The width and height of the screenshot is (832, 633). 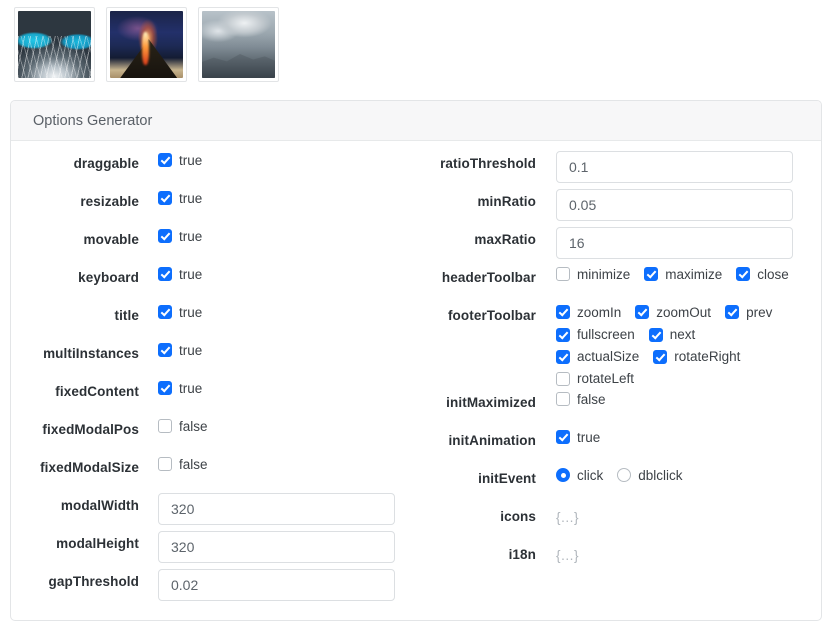 What do you see at coordinates (674, 243) in the screenshot?
I see `max-ratio-input` at bounding box center [674, 243].